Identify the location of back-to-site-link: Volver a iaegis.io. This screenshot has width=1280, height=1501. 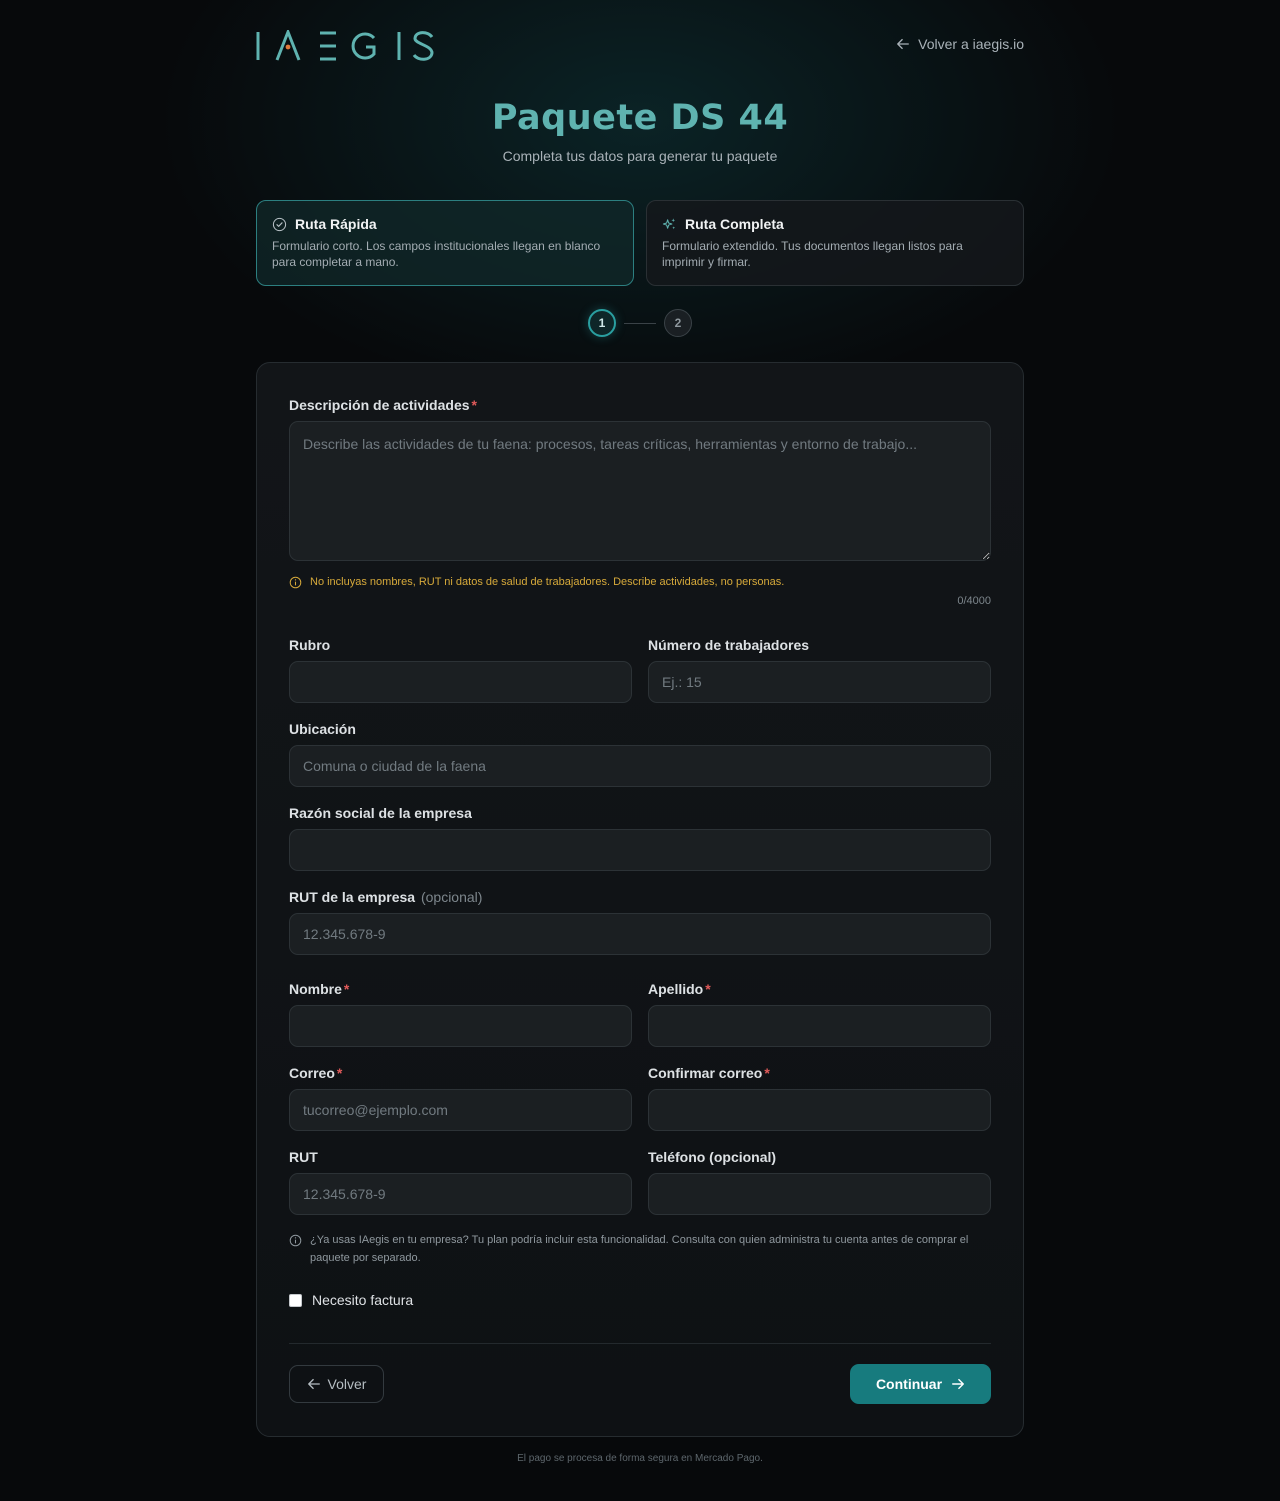
(960, 44).